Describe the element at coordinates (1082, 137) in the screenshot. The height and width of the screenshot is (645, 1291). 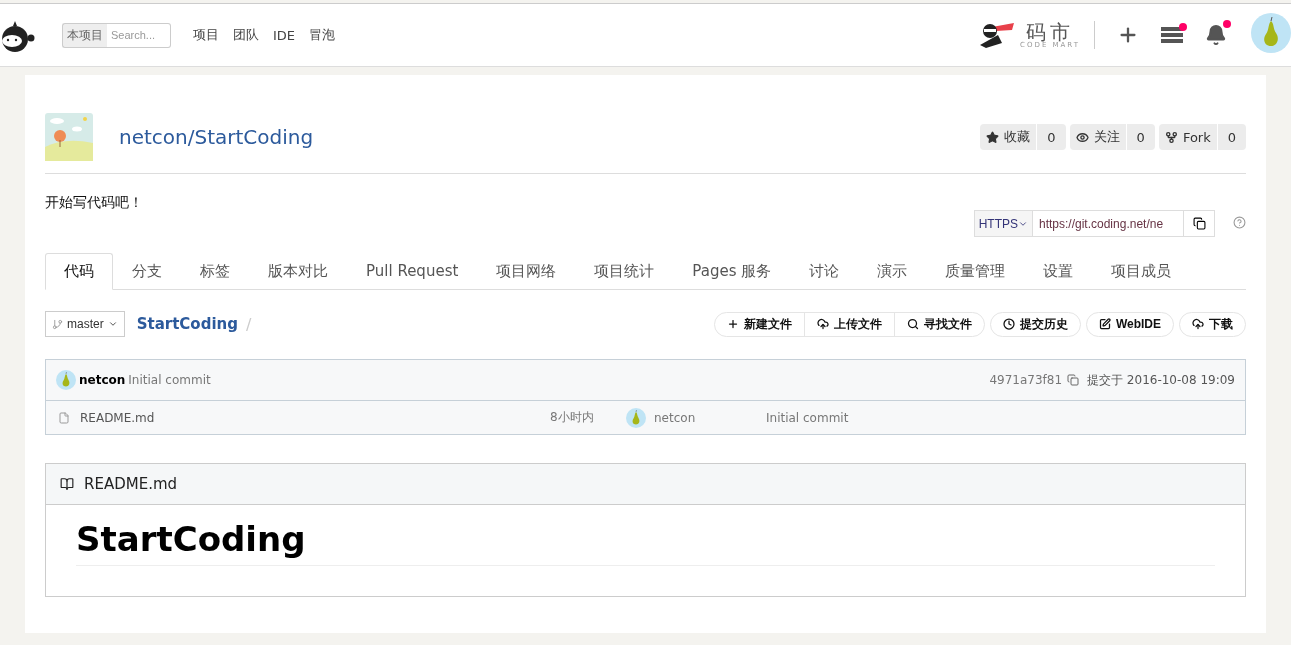
I see `eye-icon` at that location.